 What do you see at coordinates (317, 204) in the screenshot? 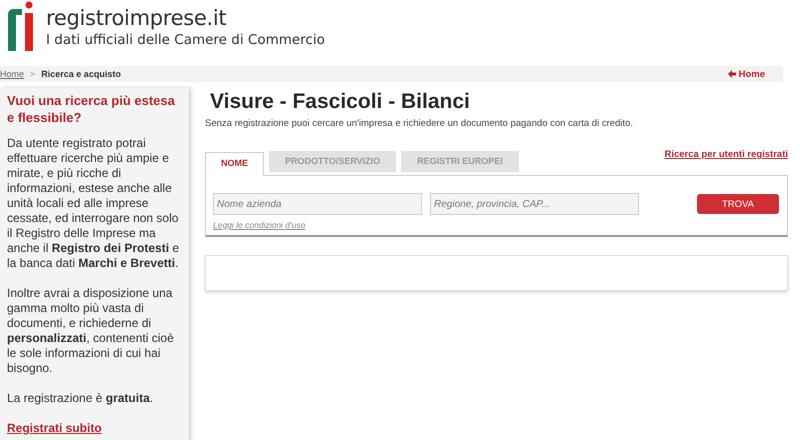
I see `input-field: Nome azienda` at bounding box center [317, 204].